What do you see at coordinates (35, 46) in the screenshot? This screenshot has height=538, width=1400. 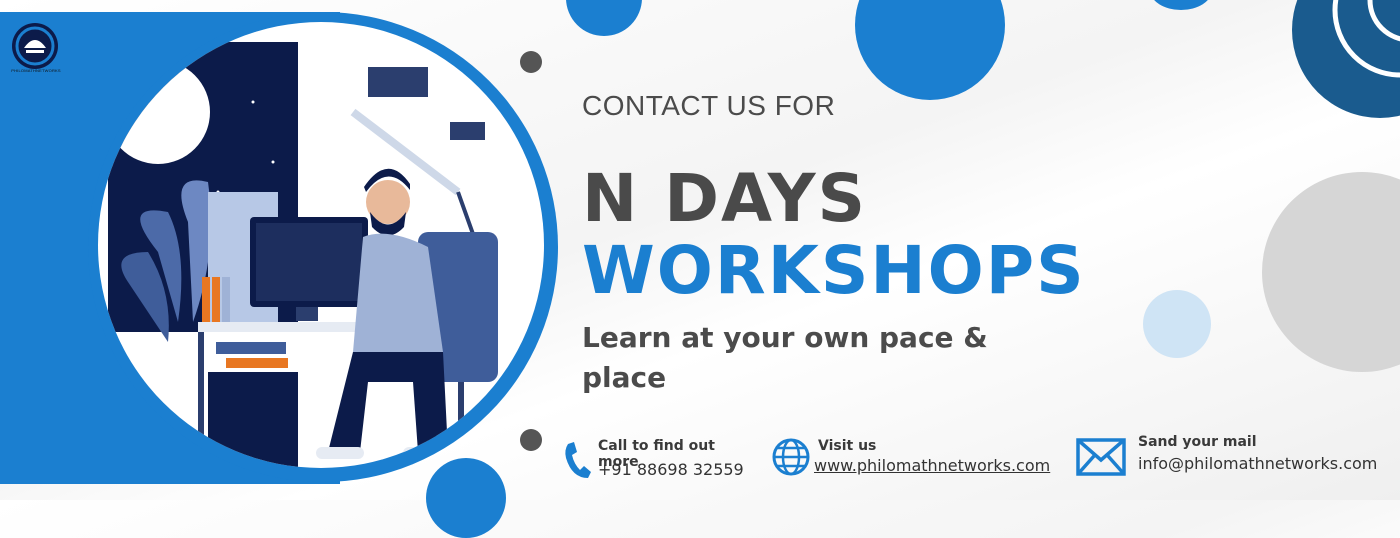 I see `brand-logo` at bounding box center [35, 46].